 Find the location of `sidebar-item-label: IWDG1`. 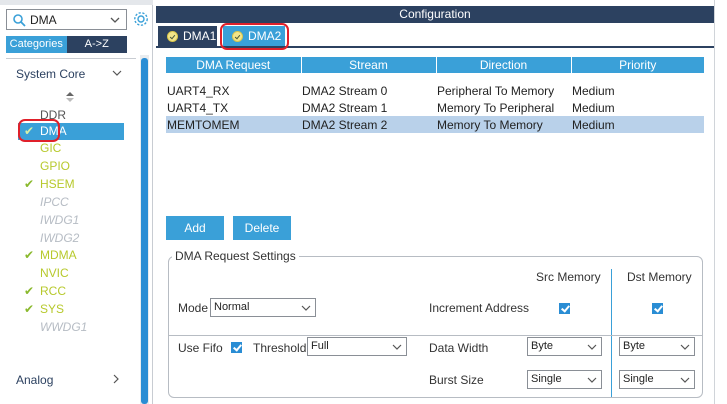

sidebar-item-label: IWDG1 is located at coordinates (60, 220).